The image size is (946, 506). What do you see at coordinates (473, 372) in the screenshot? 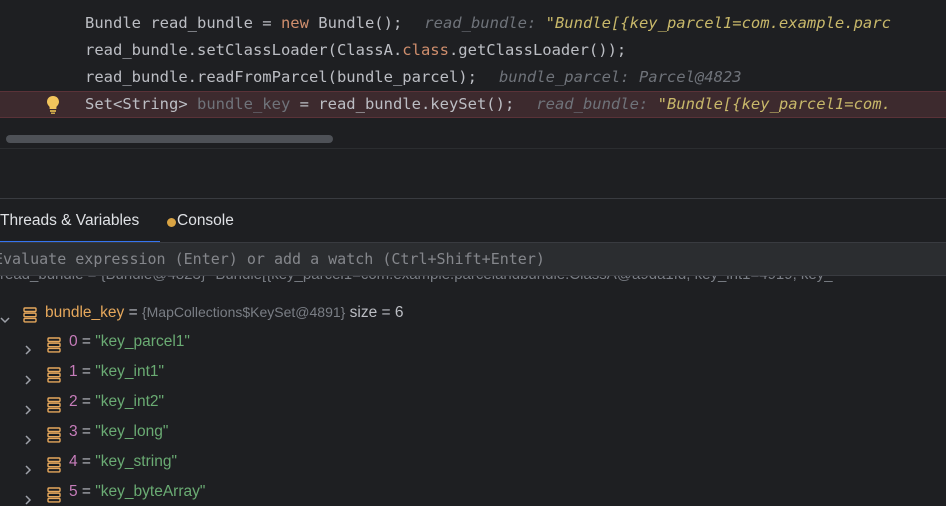
I see `list-item: 1 = "key_int1"` at bounding box center [473, 372].